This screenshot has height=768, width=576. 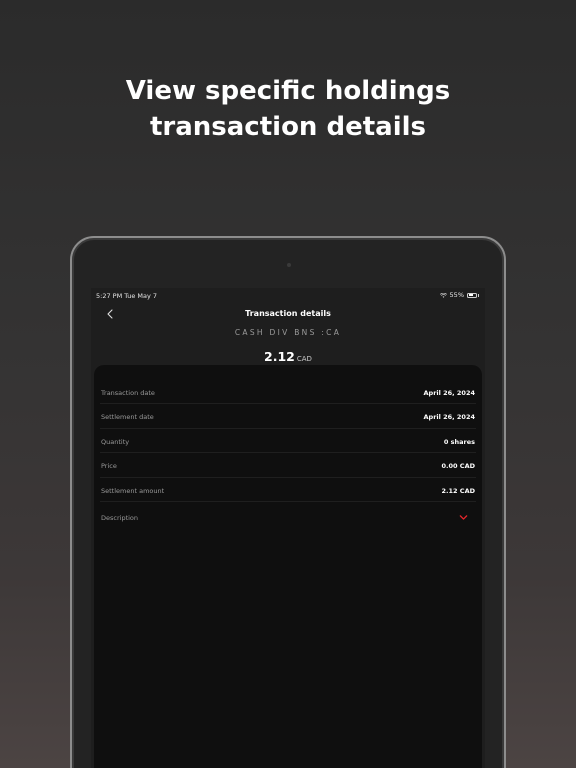 I want to click on detail-row-transaction-date: Transaction date April 26, 2024, so click(x=288, y=392).